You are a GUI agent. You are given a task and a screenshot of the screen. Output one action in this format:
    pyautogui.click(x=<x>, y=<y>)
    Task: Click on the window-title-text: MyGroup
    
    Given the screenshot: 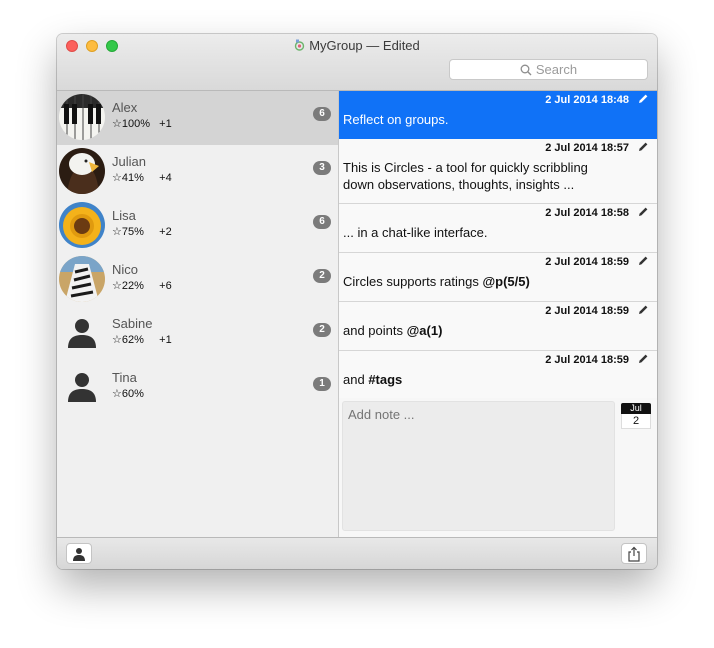 What is the action you would take?
    pyautogui.click(x=336, y=45)
    